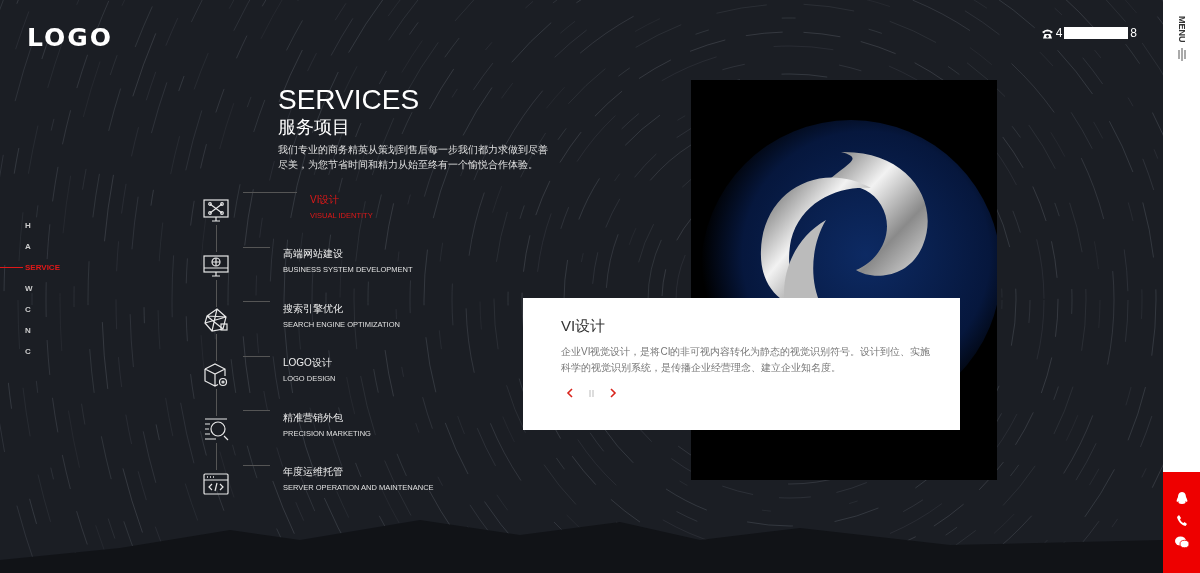 The image size is (1200, 573). What do you see at coordinates (1181, 498) in the screenshot?
I see `penguin-icon` at bounding box center [1181, 498].